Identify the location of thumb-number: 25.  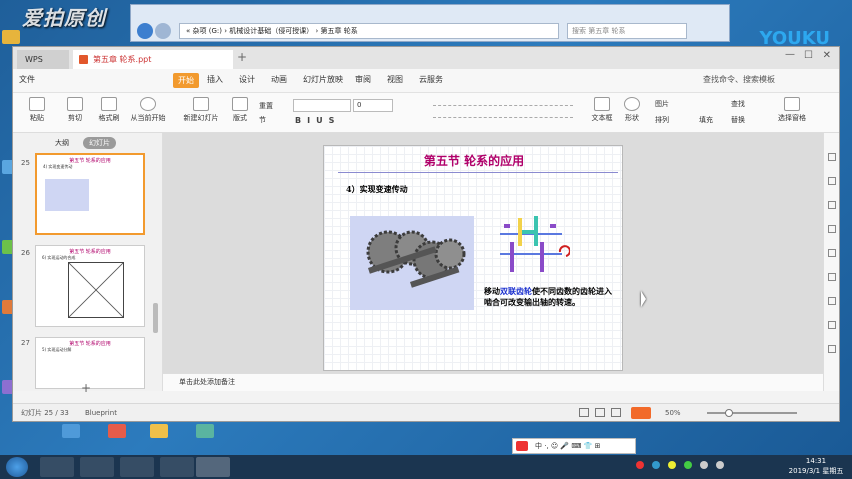
(25, 163).